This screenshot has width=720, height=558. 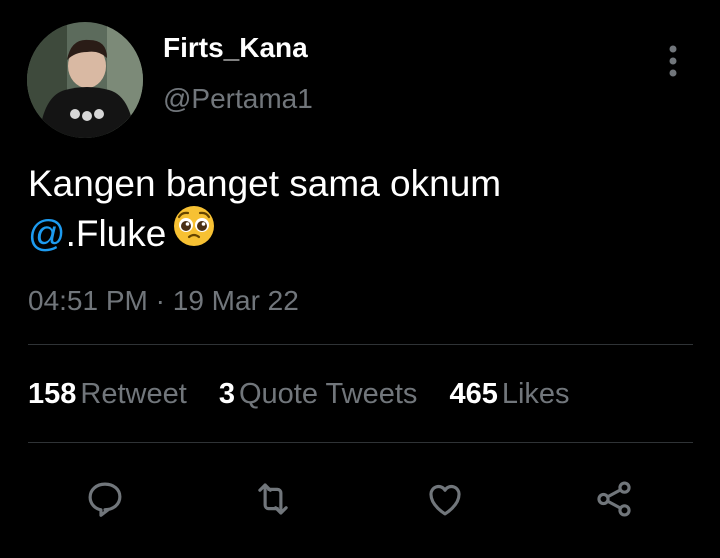 What do you see at coordinates (358, 235) in the screenshot?
I see `tweet-text-line: @.Fluke` at bounding box center [358, 235].